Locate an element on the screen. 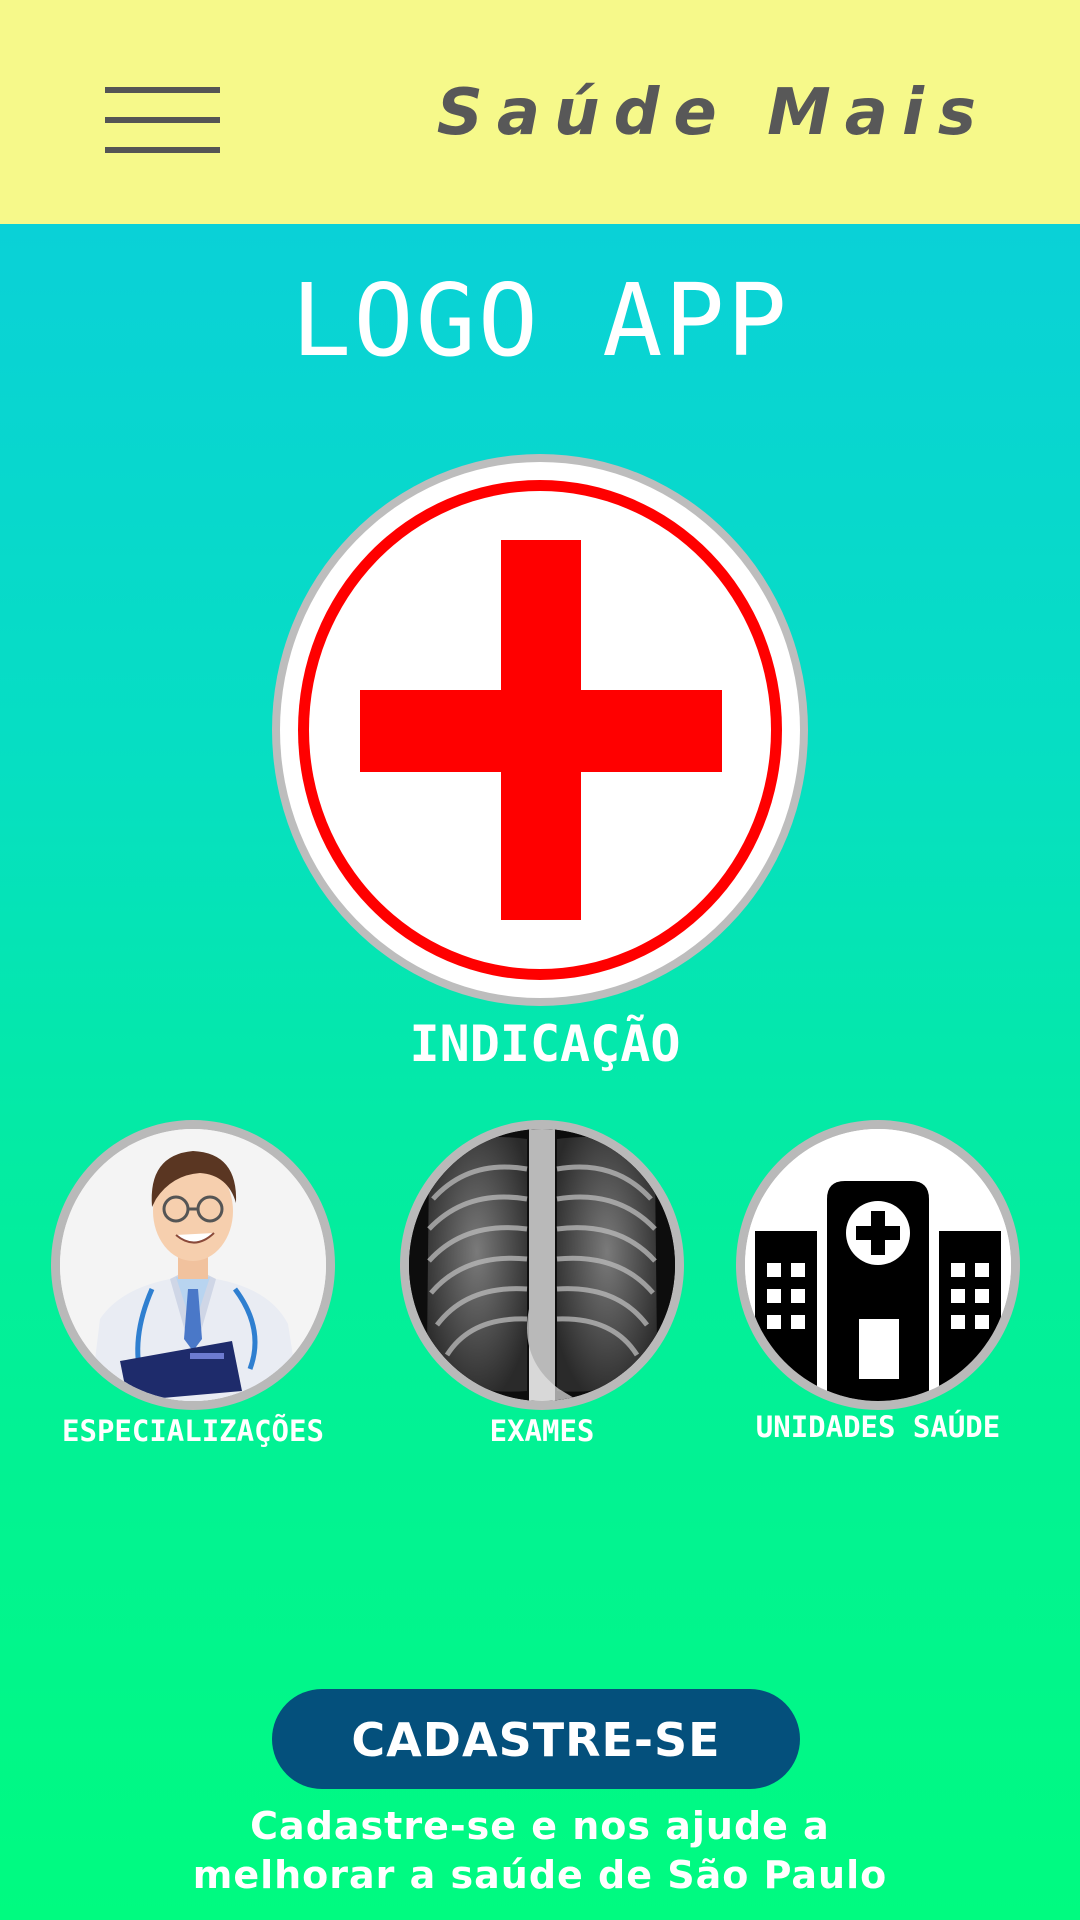 The height and width of the screenshot is (1920, 1080). indicacao-label: INDICAÇÃO is located at coordinates (545, 1044).